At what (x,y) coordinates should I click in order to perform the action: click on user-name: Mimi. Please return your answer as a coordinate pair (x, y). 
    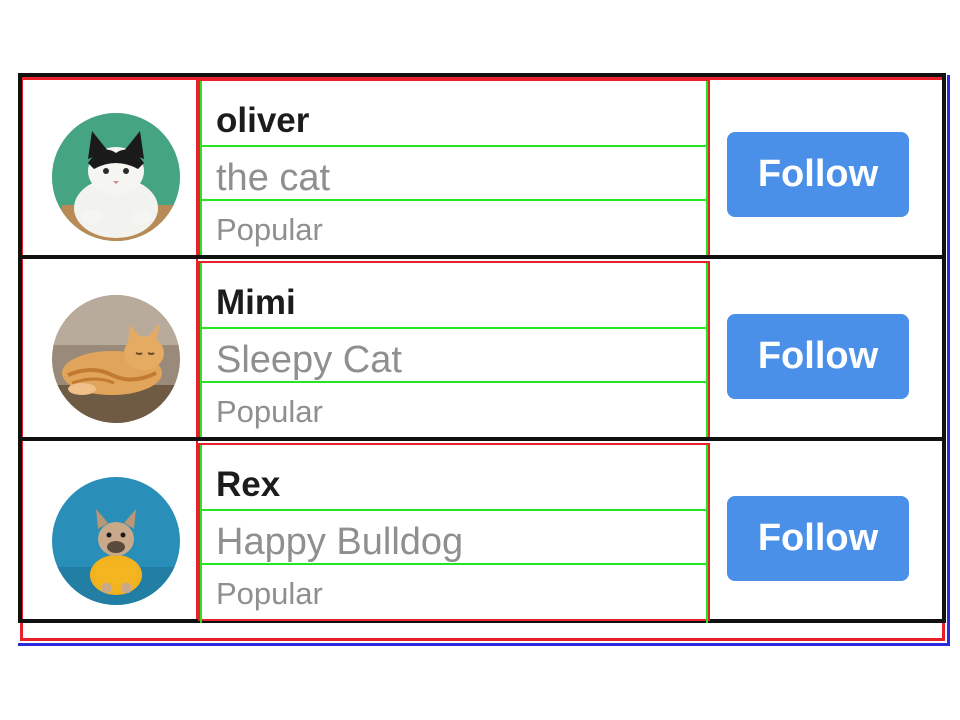
    Looking at the image, I should click on (454, 296).